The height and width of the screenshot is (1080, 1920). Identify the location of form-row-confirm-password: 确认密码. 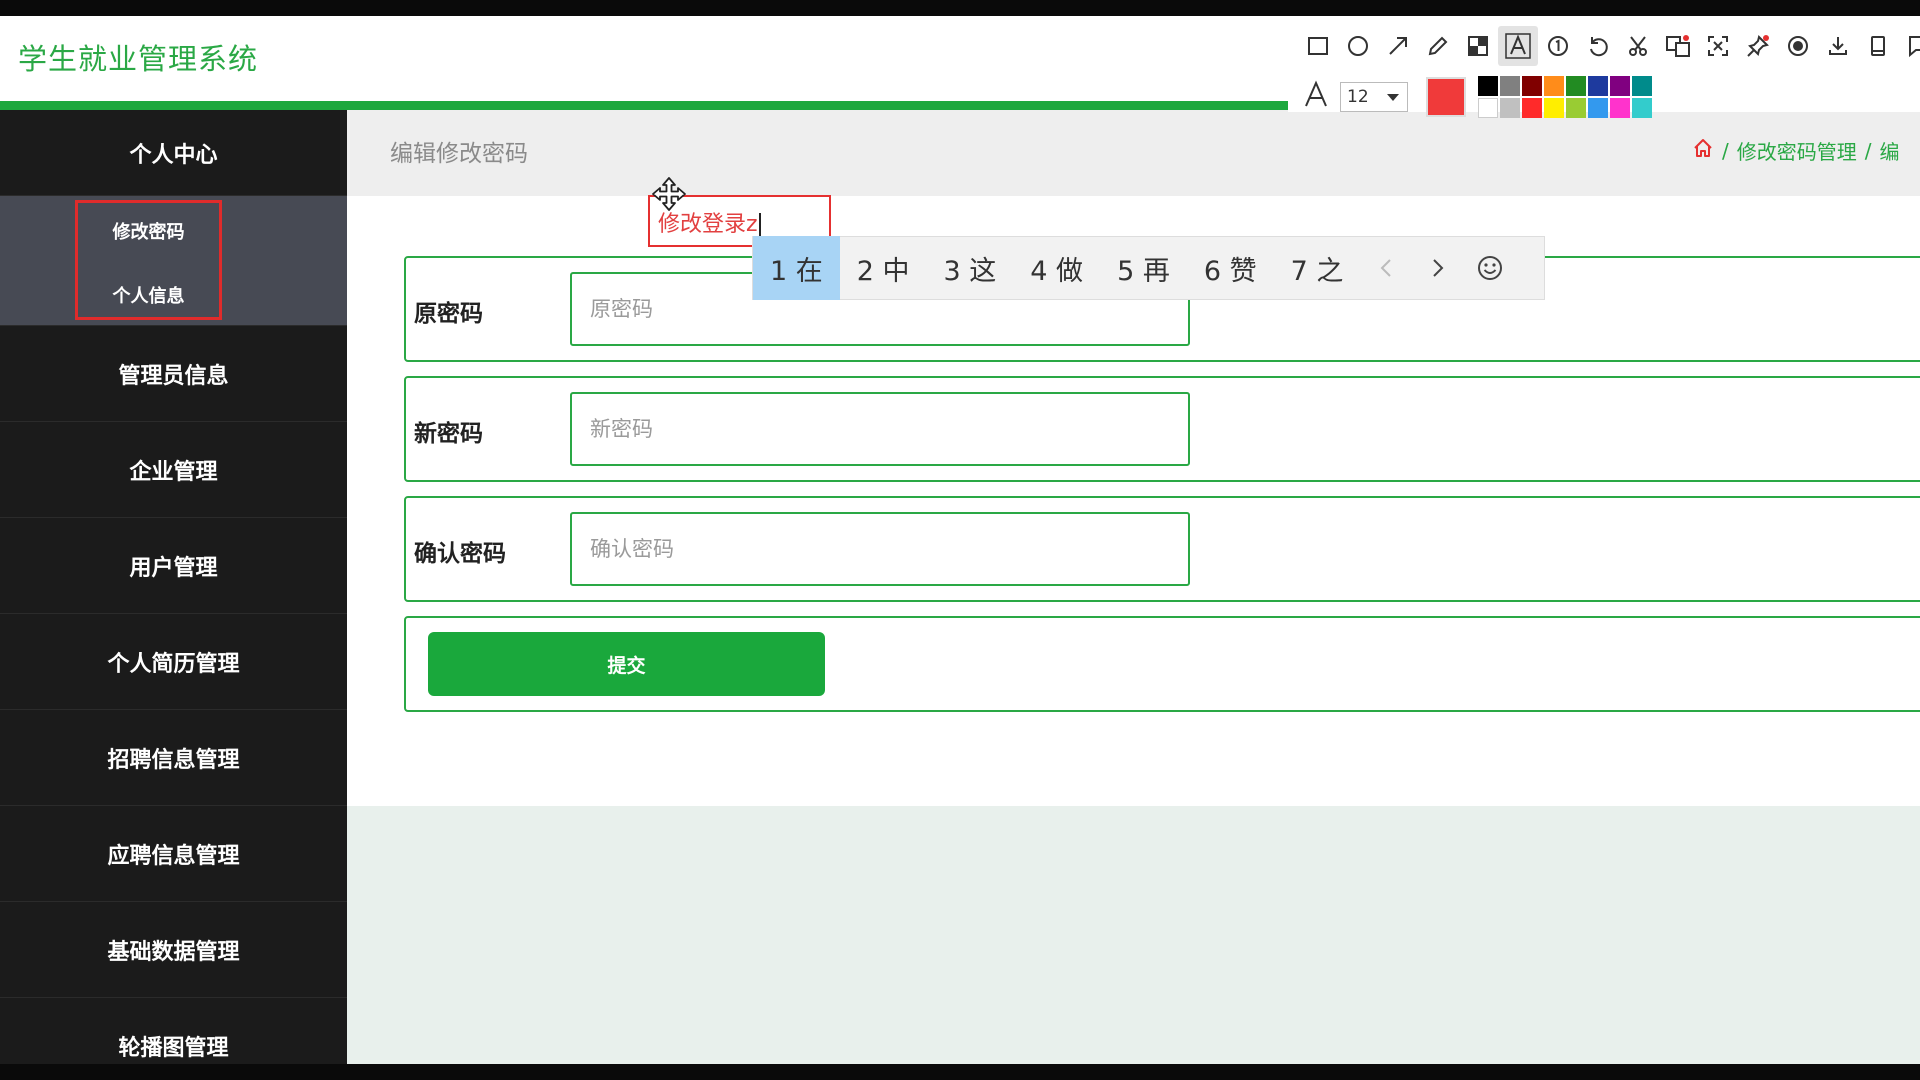
(1162, 549).